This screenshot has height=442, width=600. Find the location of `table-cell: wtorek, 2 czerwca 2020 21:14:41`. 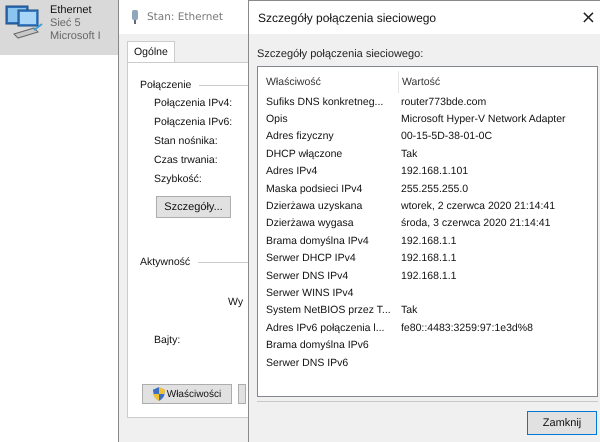

table-cell: wtorek, 2 czerwca 2020 21:14:41 is located at coordinates (478, 206).